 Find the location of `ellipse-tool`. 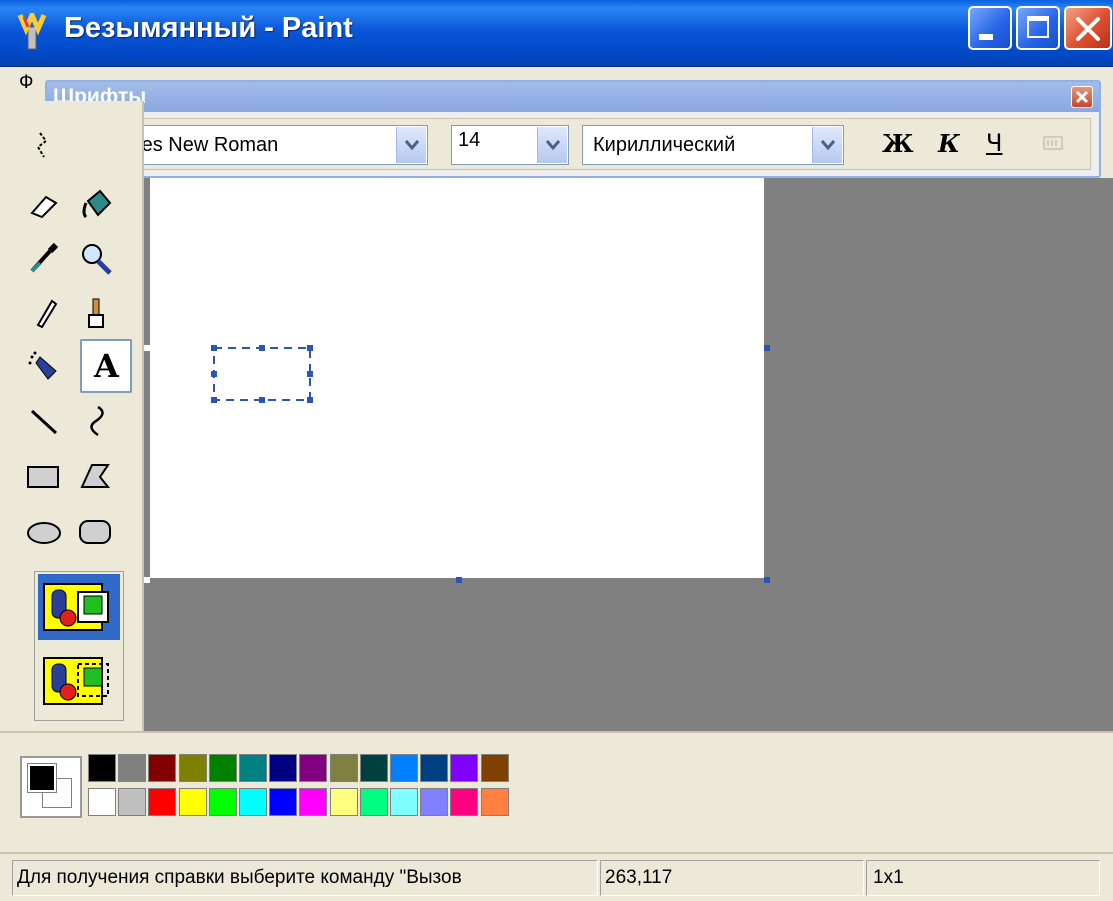

ellipse-tool is located at coordinates (44, 531).